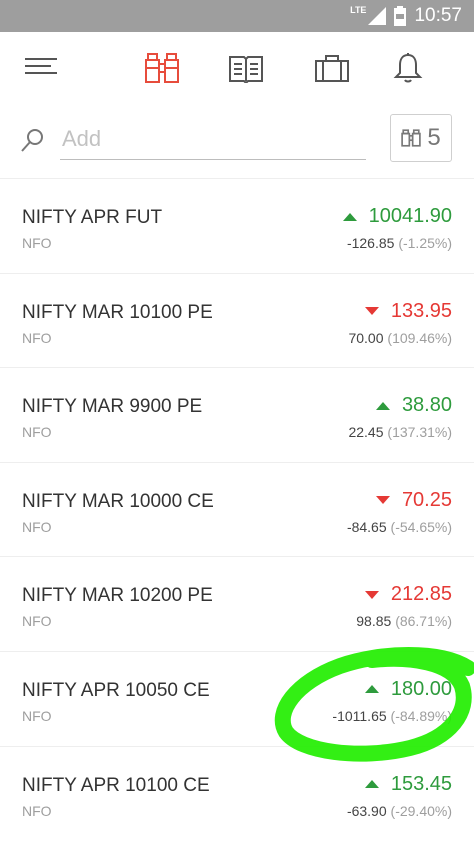 This screenshot has width=474, height=842. What do you see at coordinates (359, 715) in the screenshot?
I see `change-value: -1011.65` at bounding box center [359, 715].